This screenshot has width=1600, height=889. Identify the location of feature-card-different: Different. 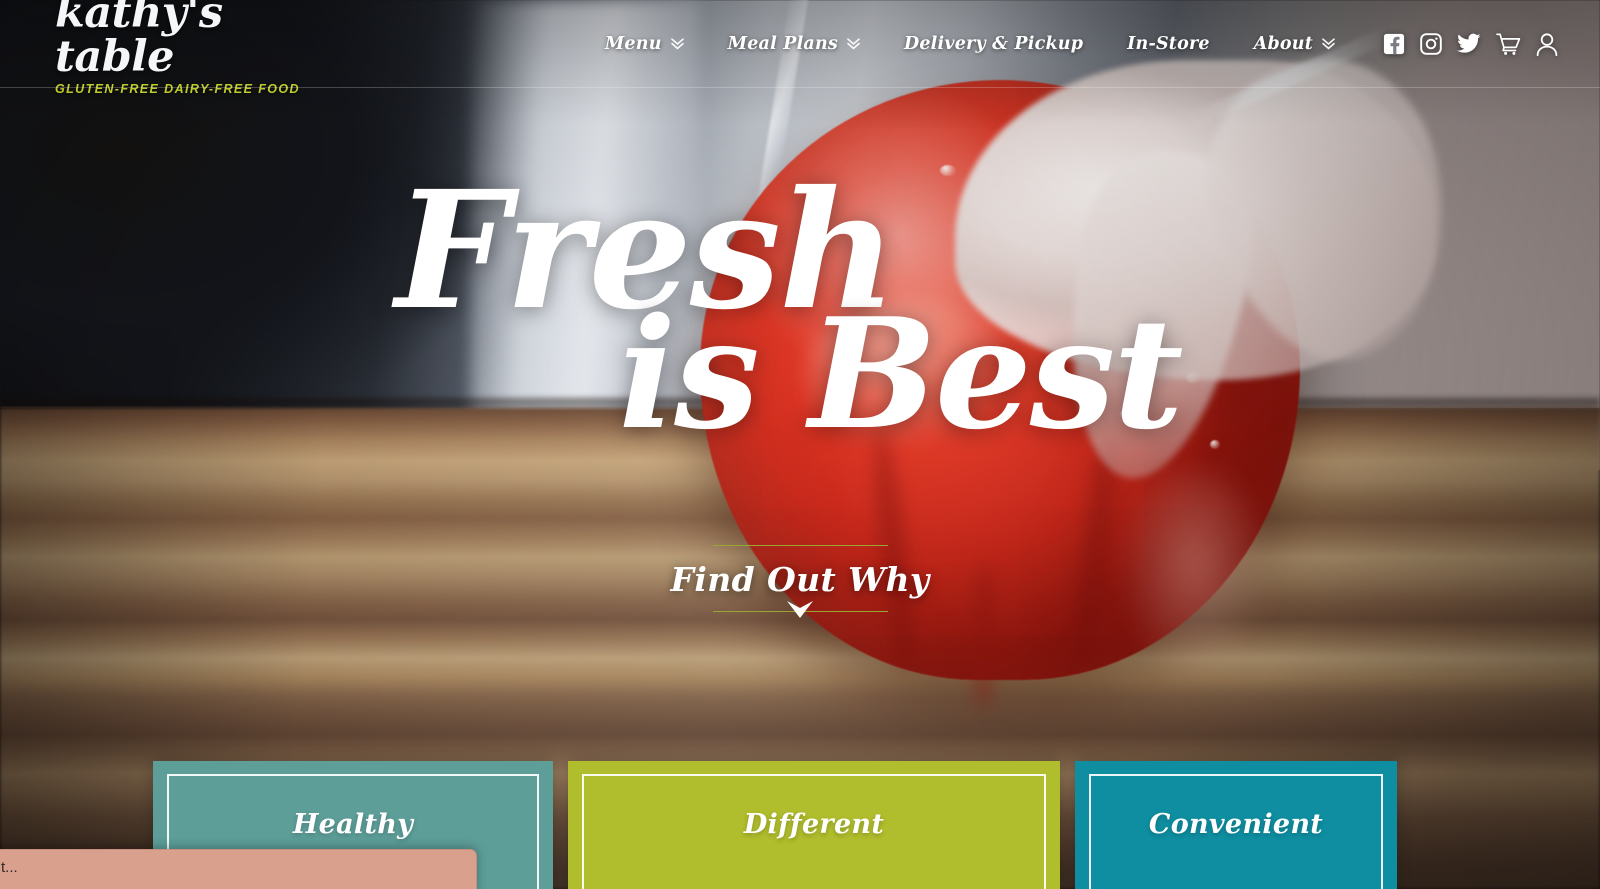
(814, 825).